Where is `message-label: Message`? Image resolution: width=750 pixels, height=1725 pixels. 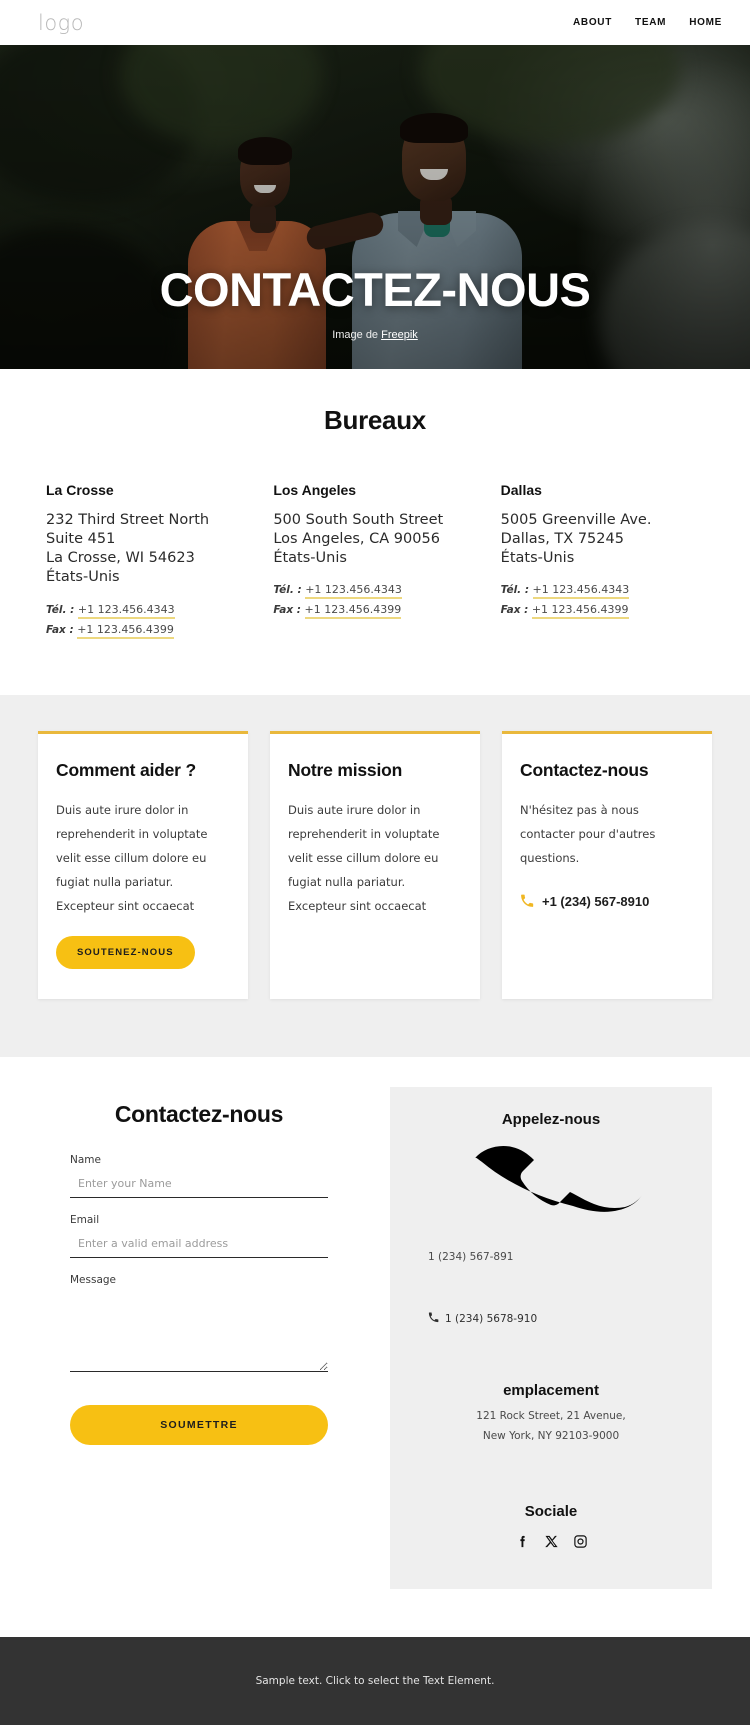 message-label: Message is located at coordinates (93, 1280).